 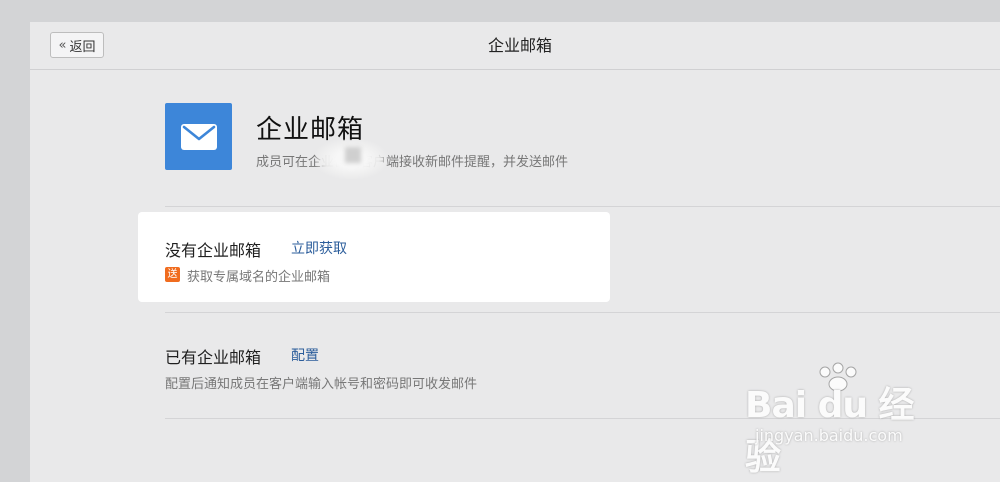 I want to click on top-bar: 企业邮箱 « 返回, so click(x=515, y=46).